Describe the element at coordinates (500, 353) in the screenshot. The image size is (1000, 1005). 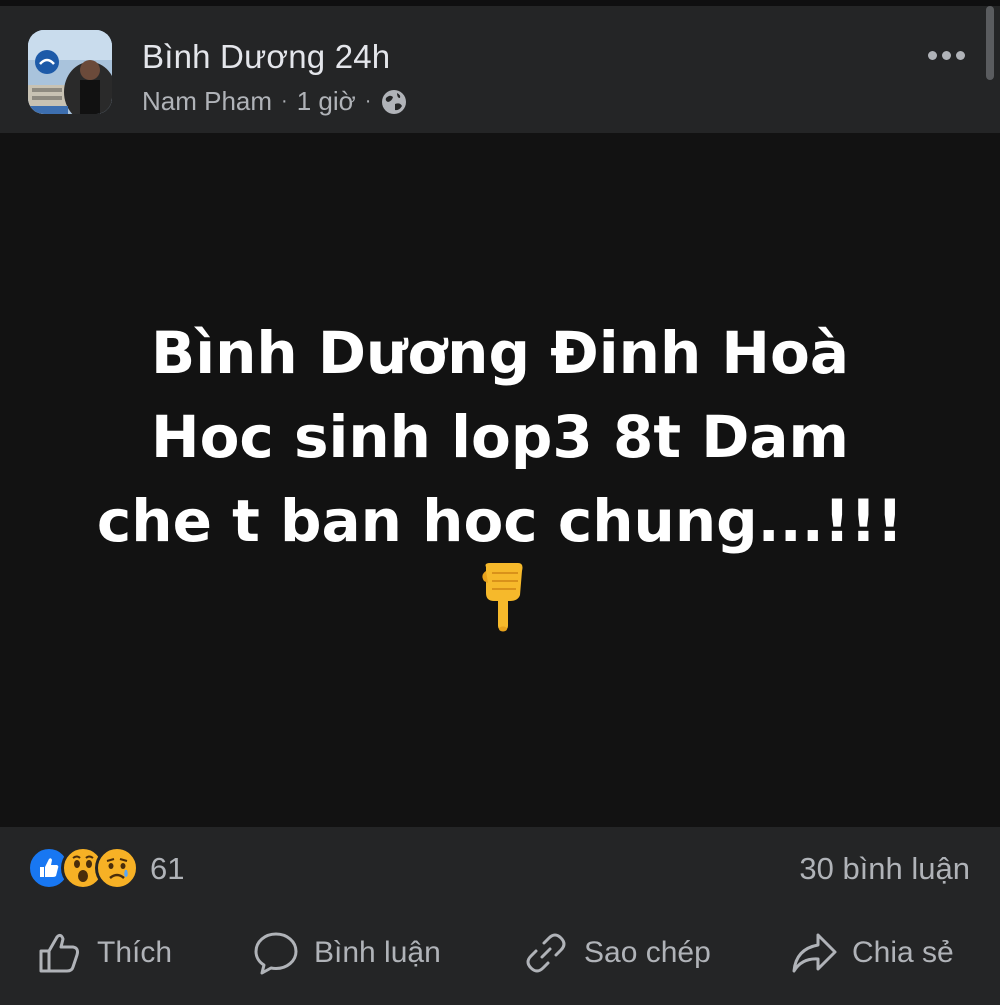
I see `post-text-line: Bình Dương Đinh Hoà` at that location.